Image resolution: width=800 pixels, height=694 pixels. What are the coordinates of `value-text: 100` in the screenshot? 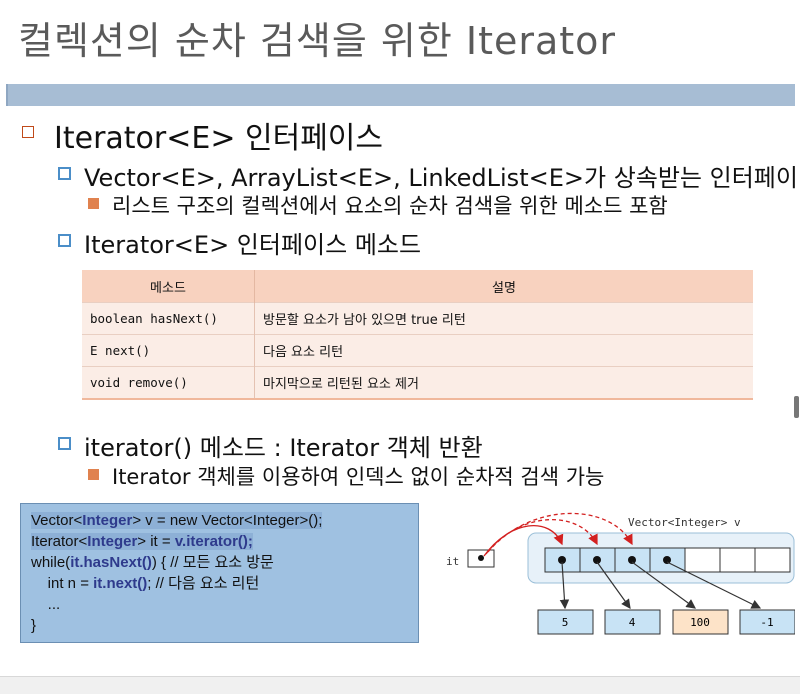 It's located at (700, 622).